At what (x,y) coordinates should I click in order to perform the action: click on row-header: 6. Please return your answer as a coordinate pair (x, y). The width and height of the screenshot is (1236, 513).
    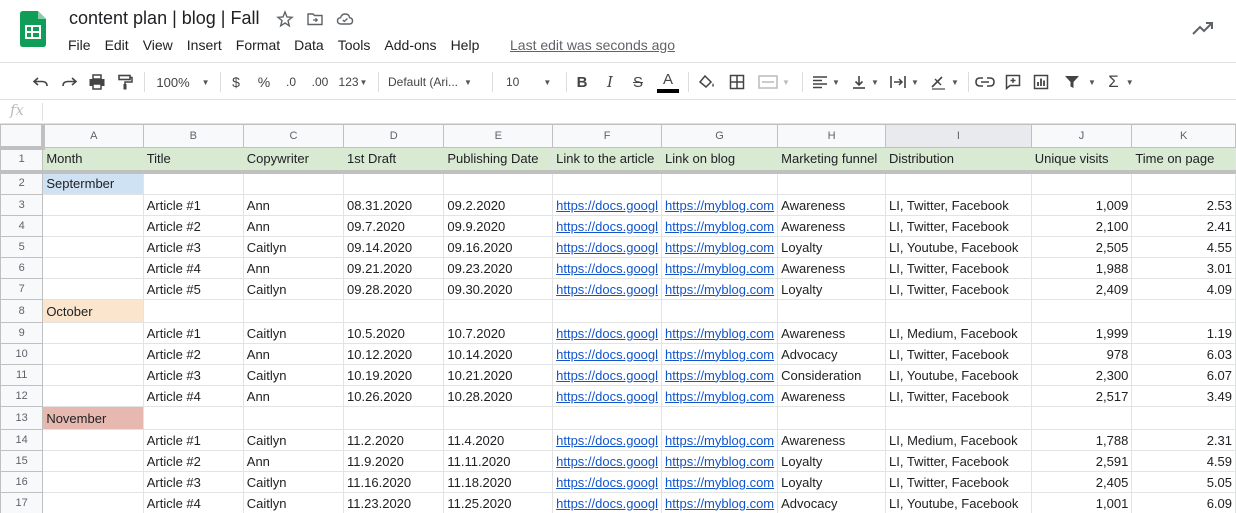
    Looking at the image, I should click on (22, 268).